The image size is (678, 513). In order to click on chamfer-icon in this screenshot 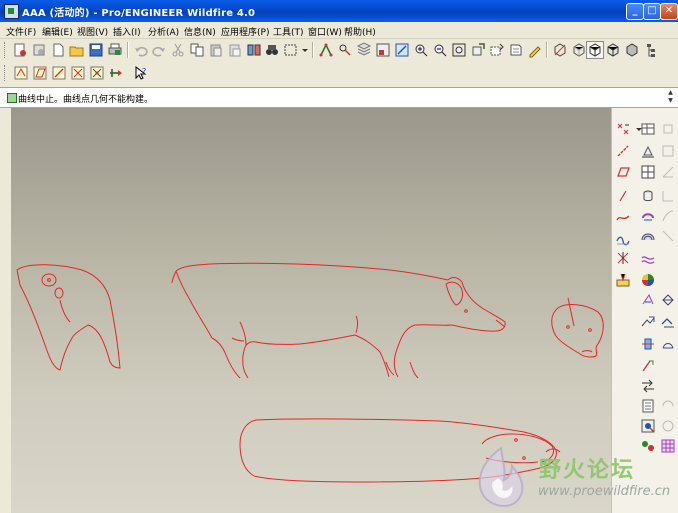, I will do `click(668, 236)`.